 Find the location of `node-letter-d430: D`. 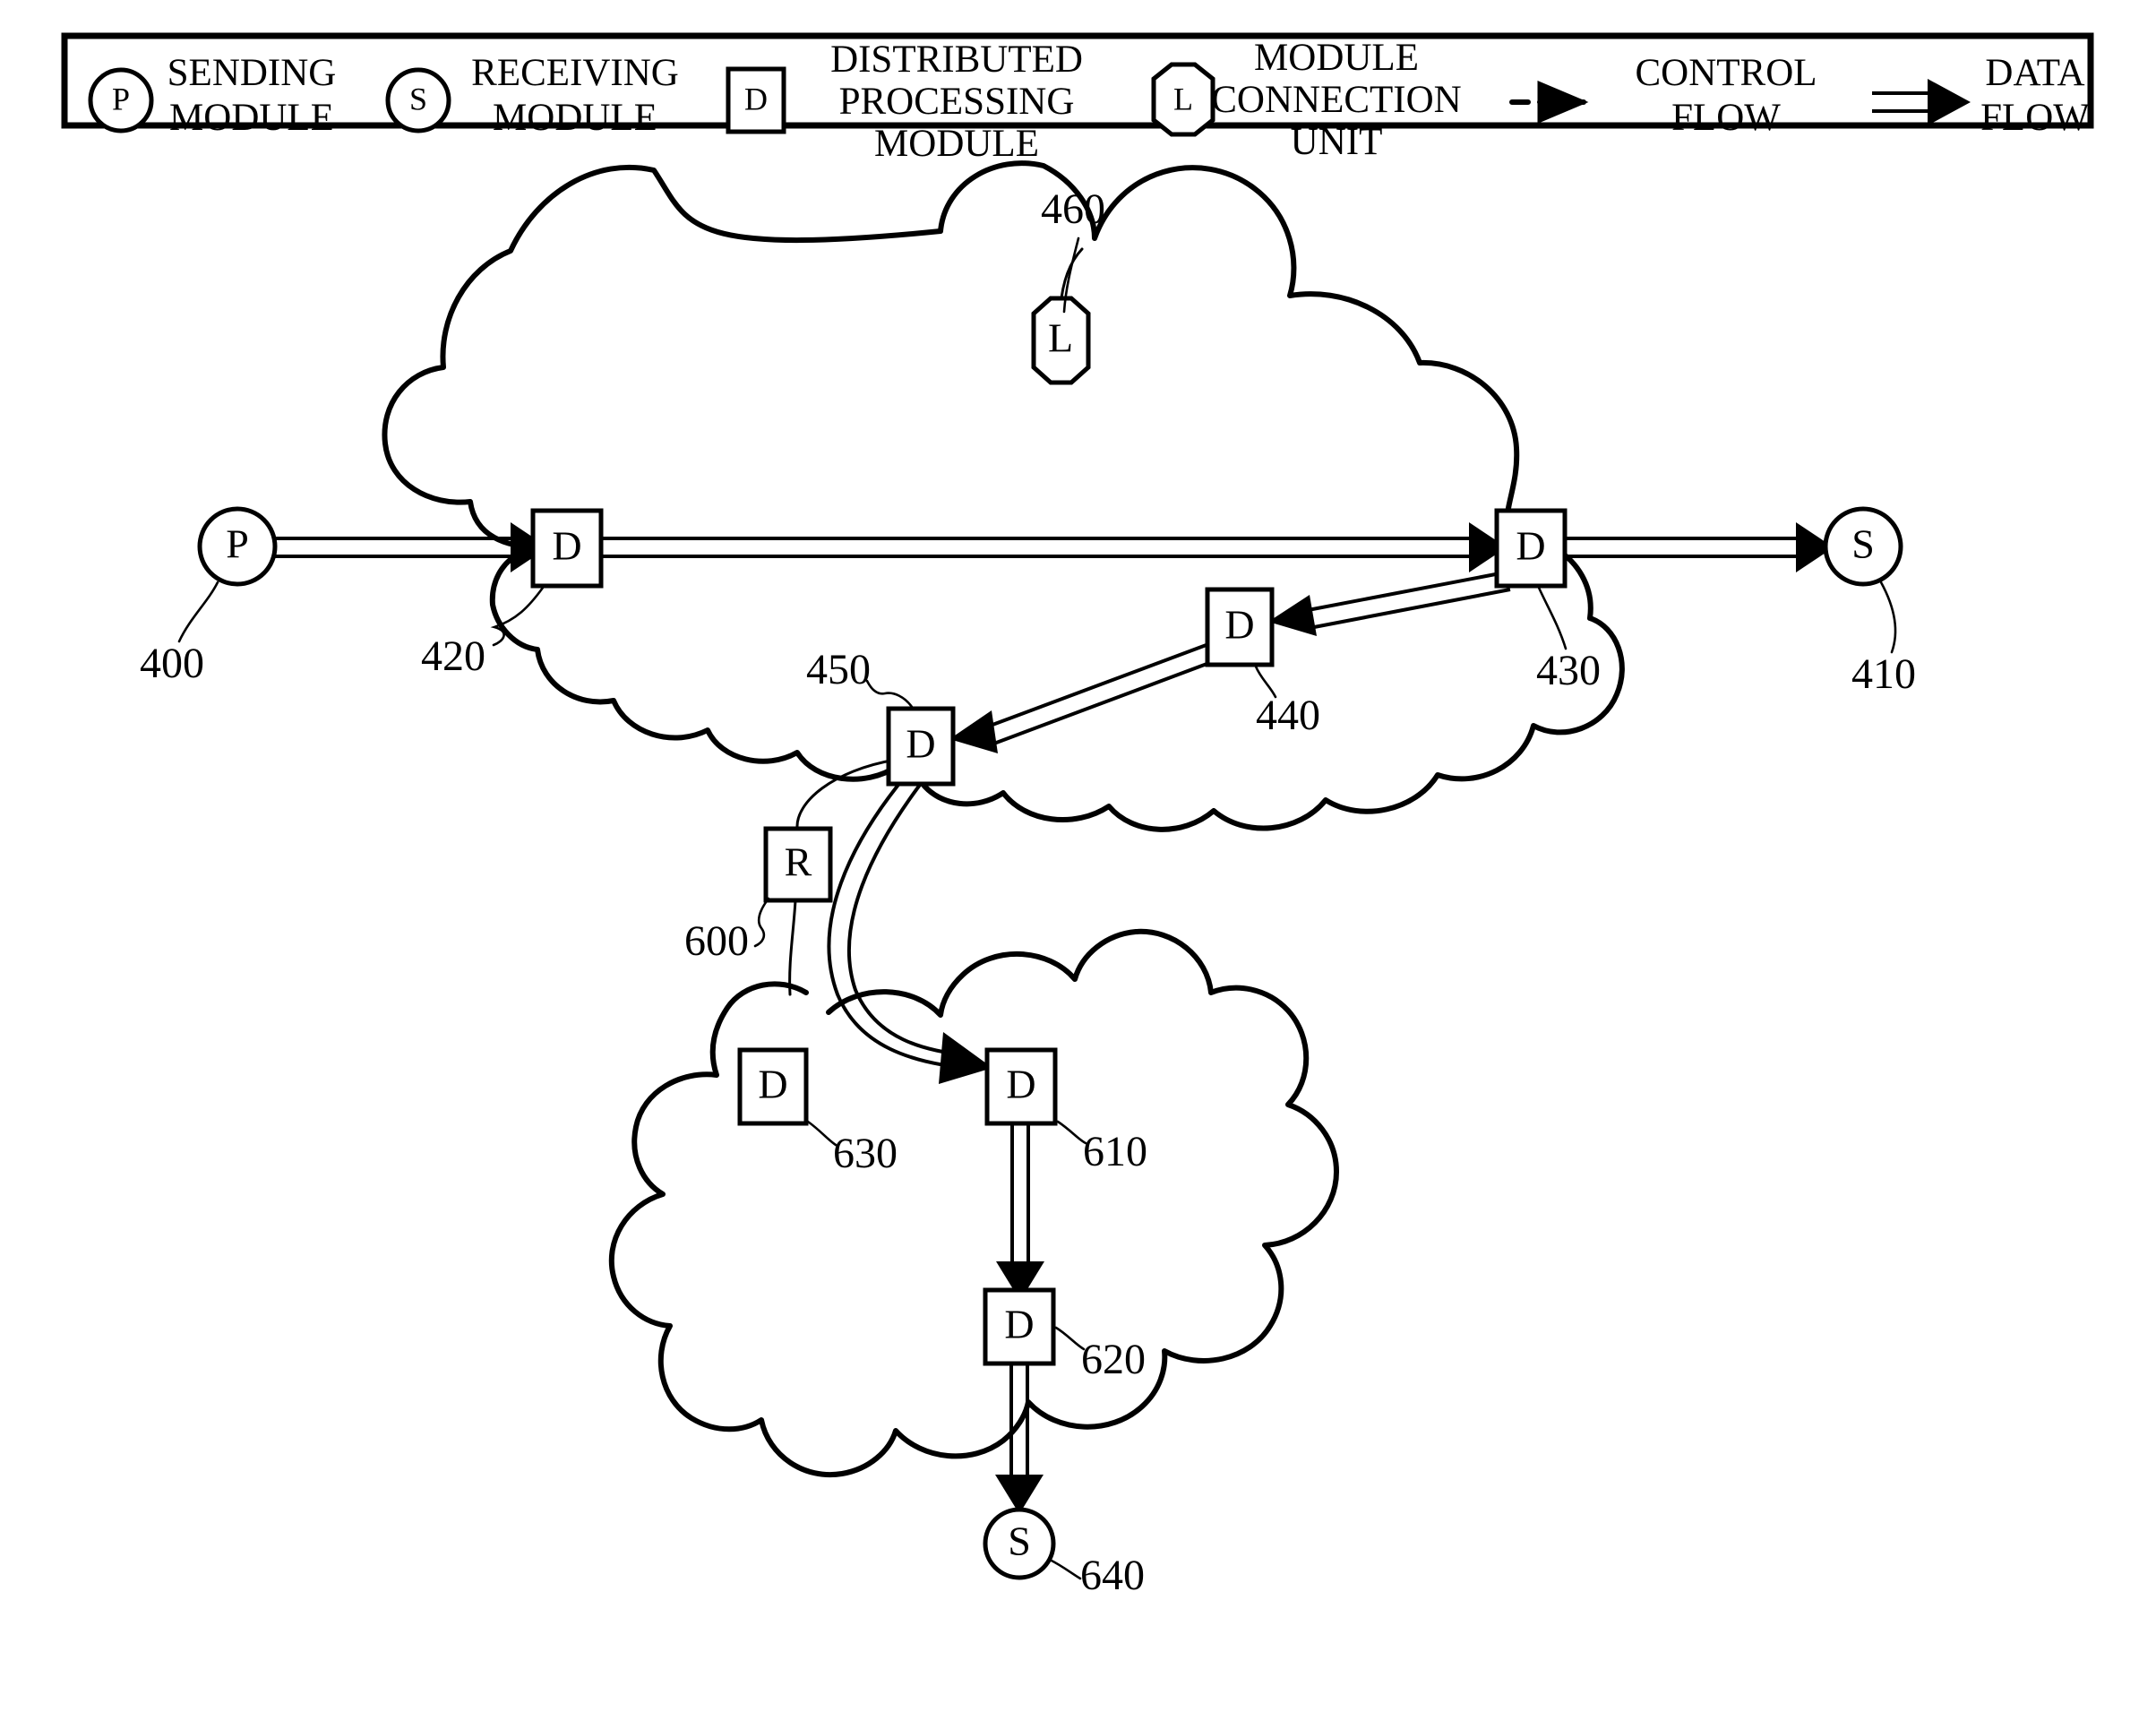

node-letter-d430: D is located at coordinates (1530, 546).